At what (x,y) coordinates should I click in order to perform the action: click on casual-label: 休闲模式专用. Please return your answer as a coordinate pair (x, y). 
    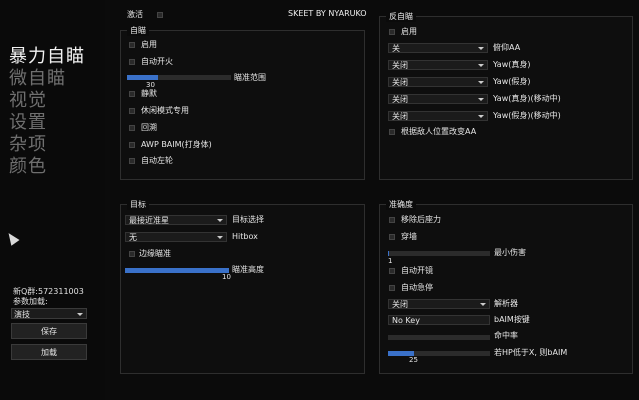
    Looking at the image, I should click on (165, 110).